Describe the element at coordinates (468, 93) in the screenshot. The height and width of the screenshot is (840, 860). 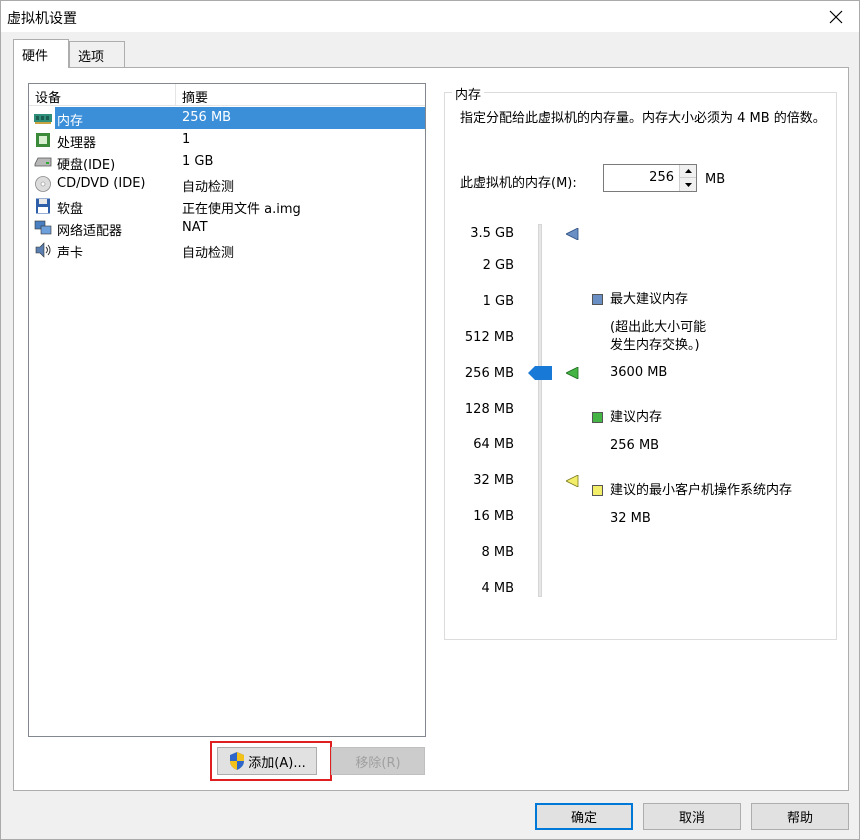
I see `memory-group-title: 内存` at that location.